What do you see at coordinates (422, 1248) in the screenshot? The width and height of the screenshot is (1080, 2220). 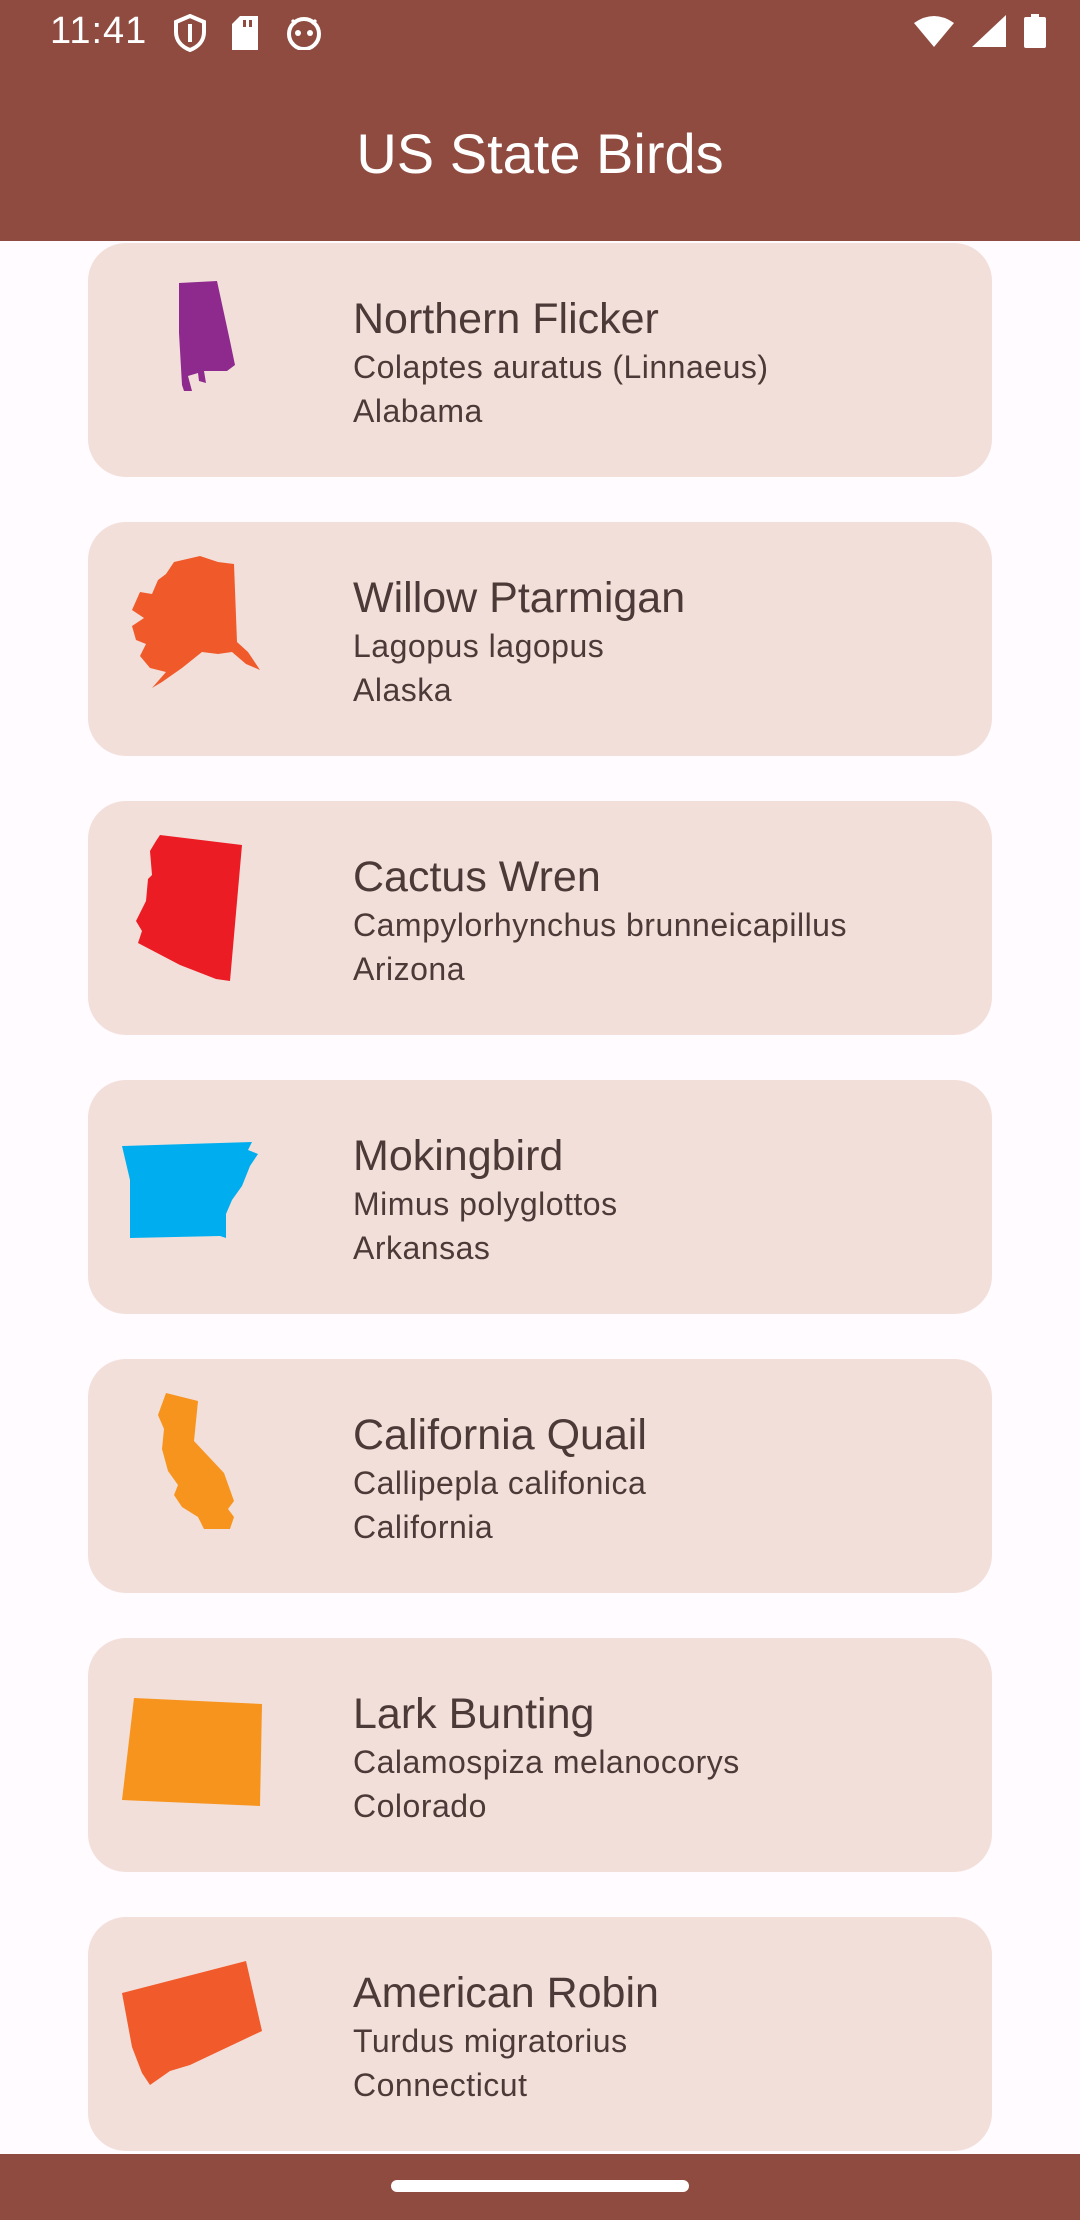 I see `bird-state: Arkansas` at bounding box center [422, 1248].